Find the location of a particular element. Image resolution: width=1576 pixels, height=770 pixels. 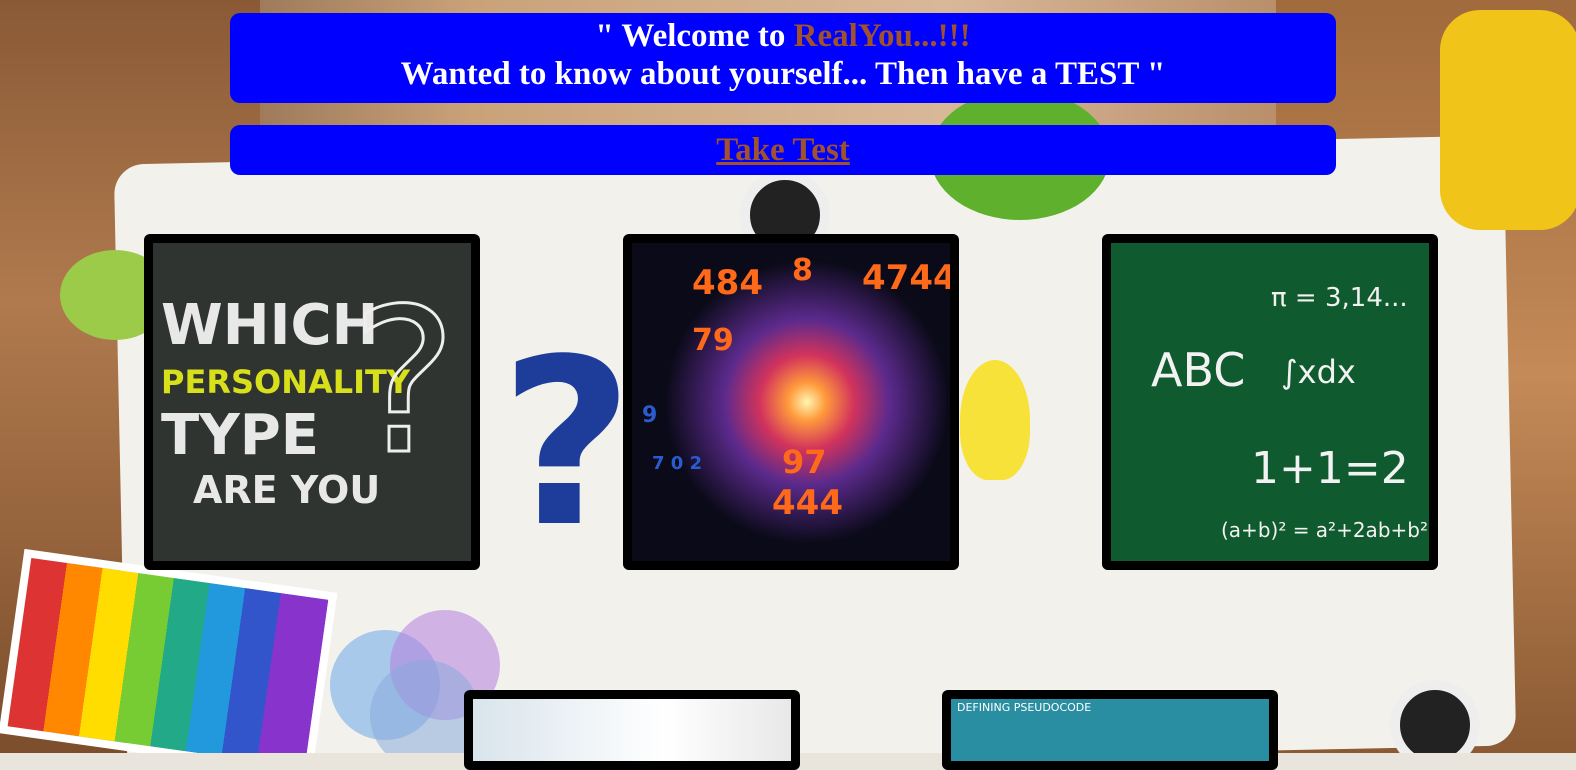

pseudocode-image: DEFINING PSEUDOCODE is located at coordinates (1110, 730).